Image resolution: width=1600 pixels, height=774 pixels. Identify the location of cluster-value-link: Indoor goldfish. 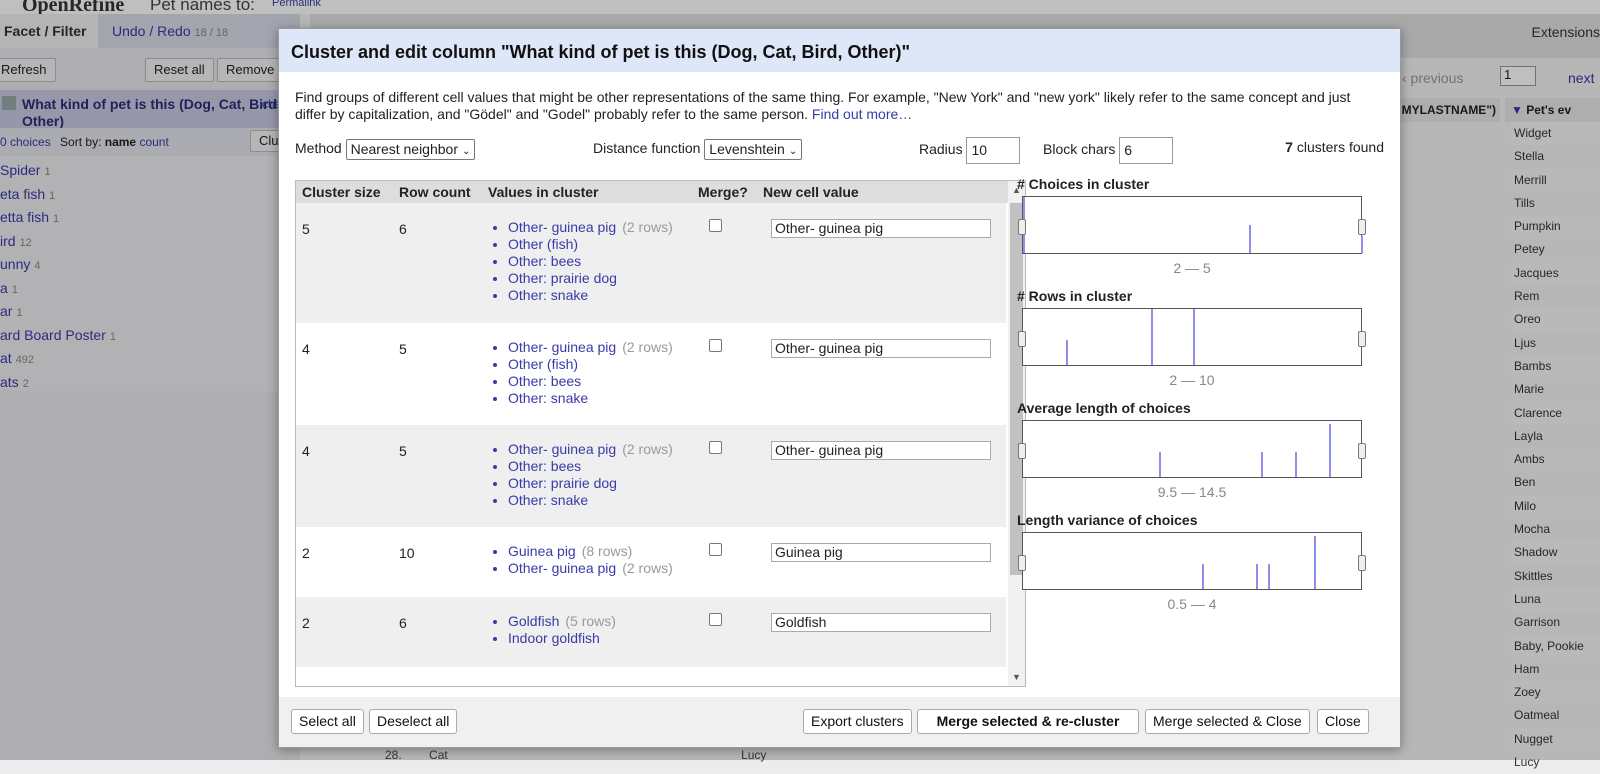
(554, 638).